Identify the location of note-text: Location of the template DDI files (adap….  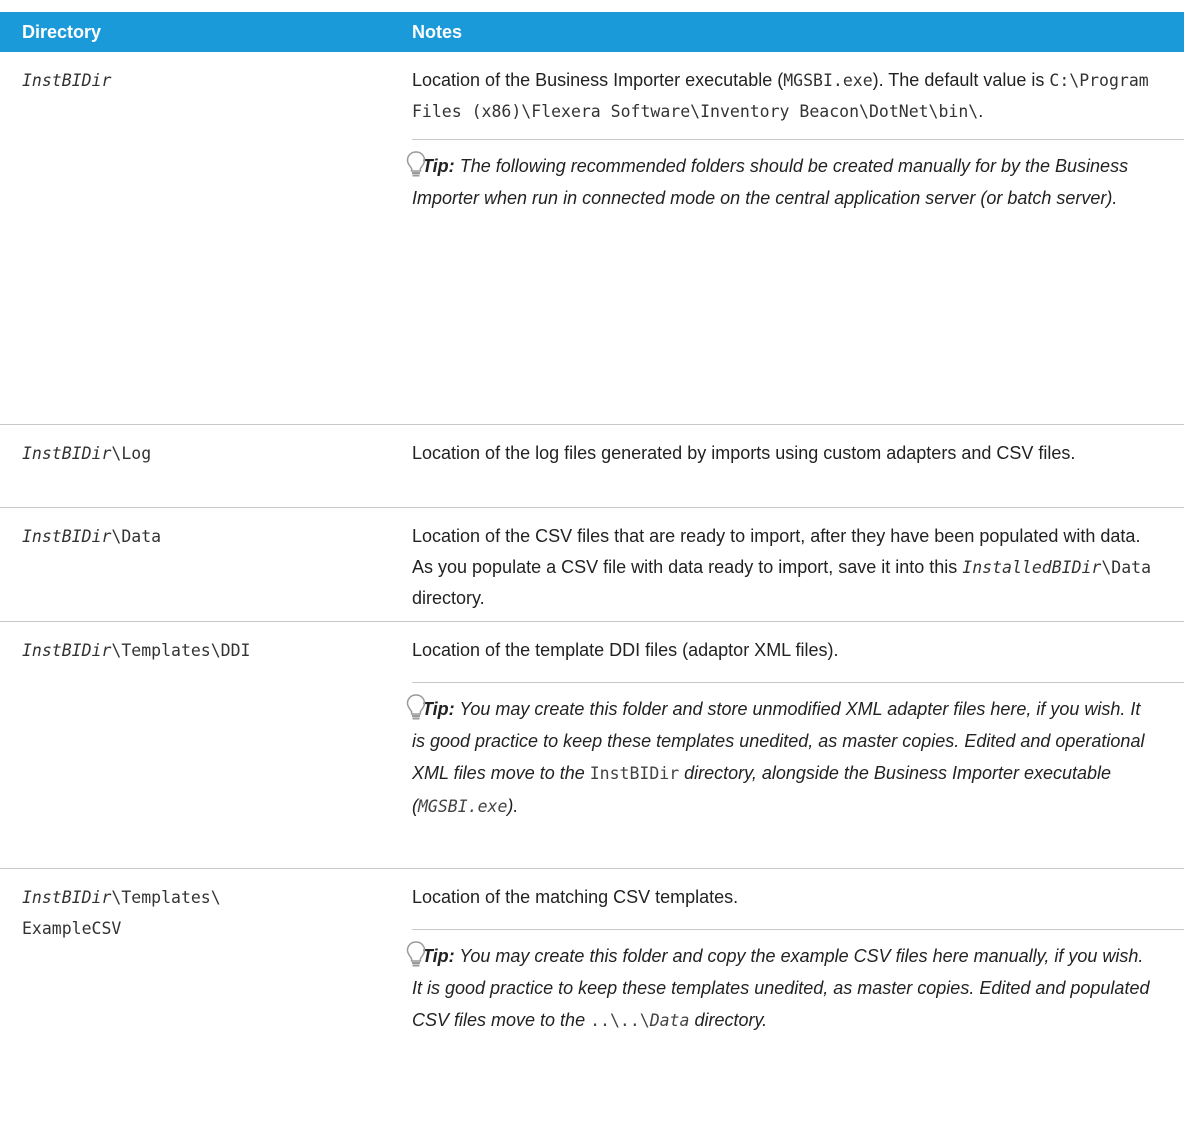
(625, 650).